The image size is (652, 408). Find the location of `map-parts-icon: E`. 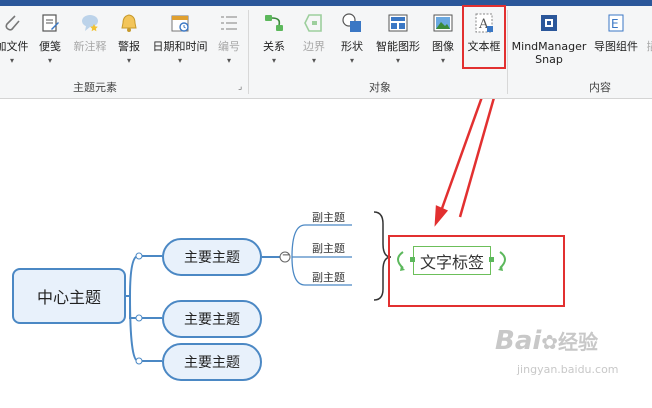

map-parts-icon: E is located at coordinates (616, 23).